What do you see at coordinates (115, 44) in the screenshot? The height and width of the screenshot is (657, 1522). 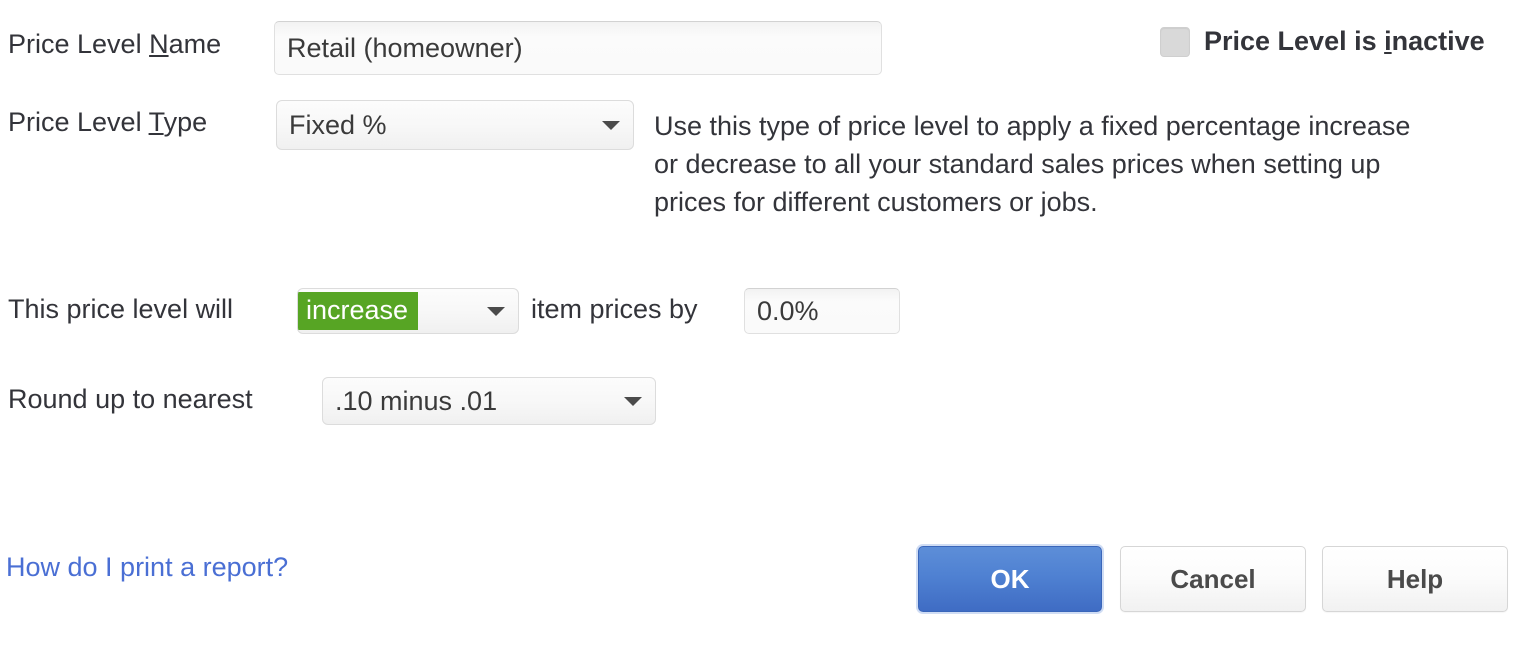 I see `price-level-name-label: Price Level Name` at bounding box center [115, 44].